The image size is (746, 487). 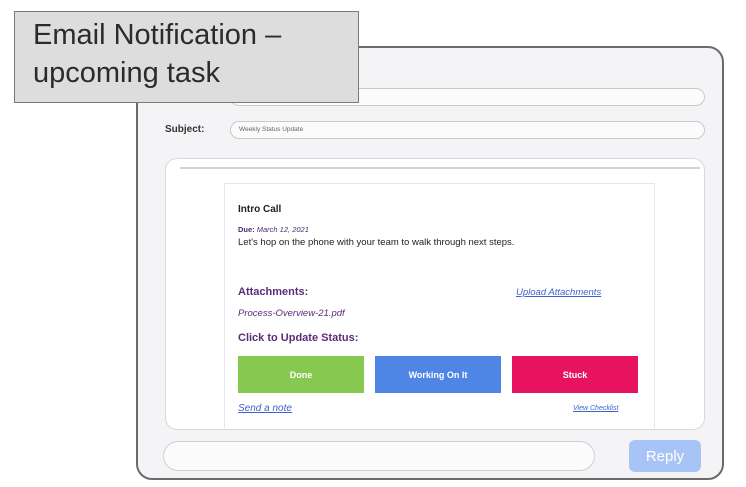 I want to click on caption-line-1: Email Notification –, so click(x=157, y=35).